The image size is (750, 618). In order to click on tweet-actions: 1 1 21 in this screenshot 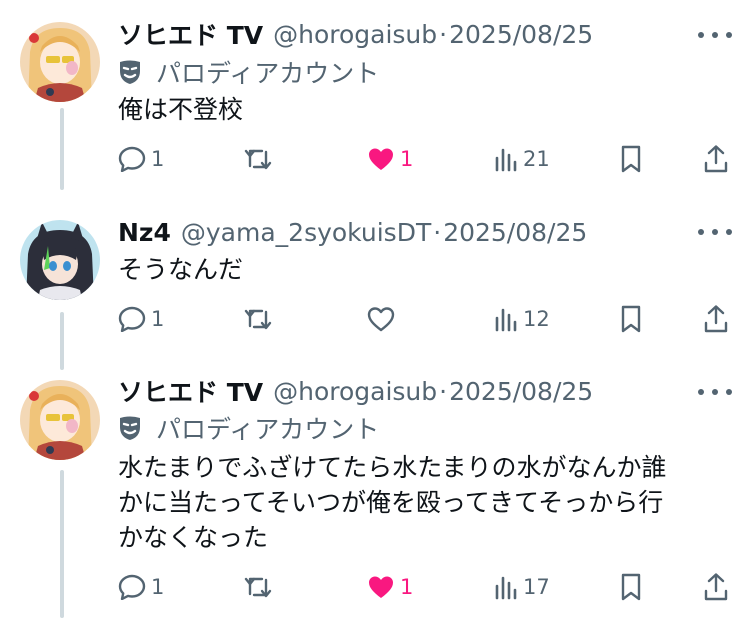, I will do `click(375, 159)`.